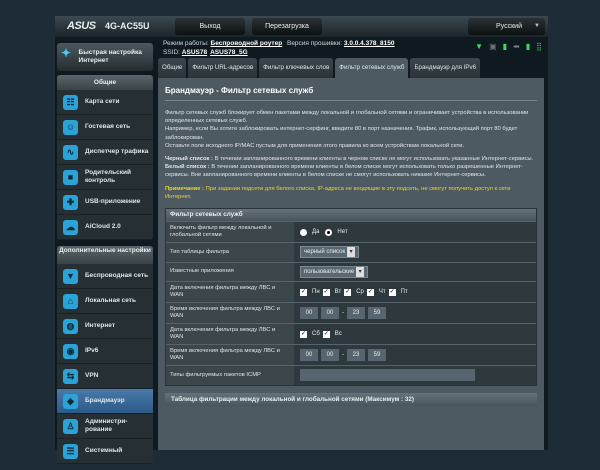 The image size is (600, 470). What do you see at coordinates (105, 426) in the screenshot?
I see `sidebar-item-administration: ♙ Администри-рование` at bounding box center [105, 426].